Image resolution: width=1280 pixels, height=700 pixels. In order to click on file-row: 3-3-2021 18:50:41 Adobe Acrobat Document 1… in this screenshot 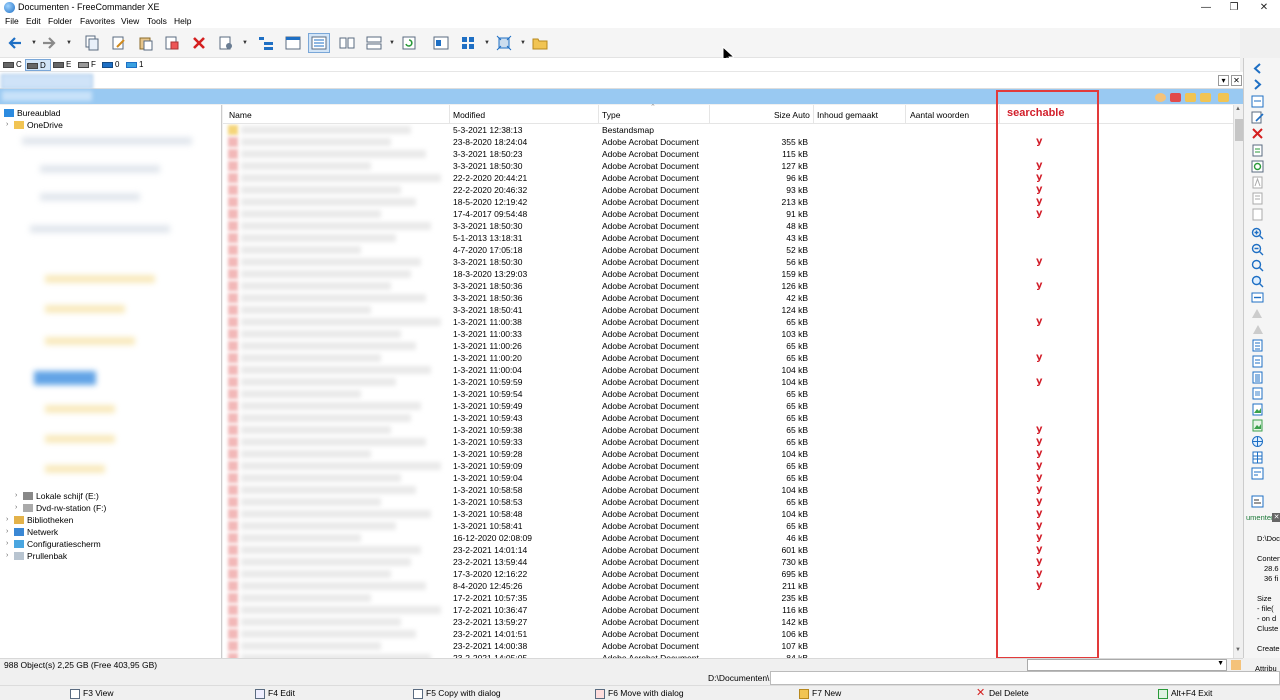, I will do `click(728, 310)`.